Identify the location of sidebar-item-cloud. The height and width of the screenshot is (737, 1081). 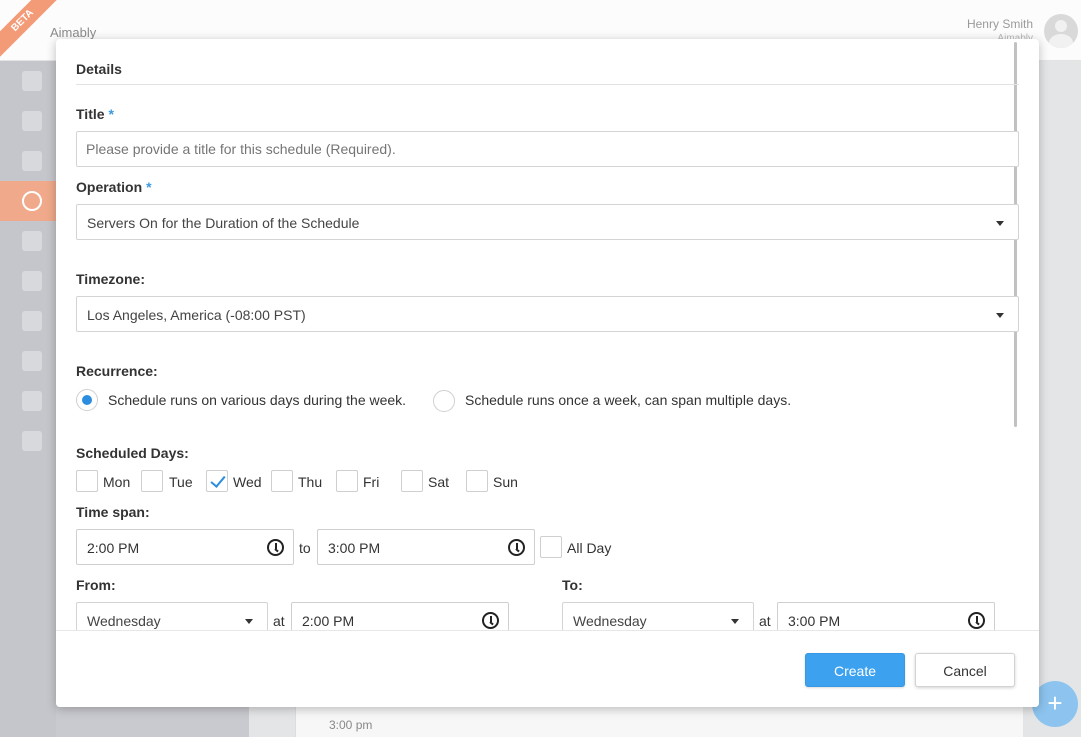
(28, 121).